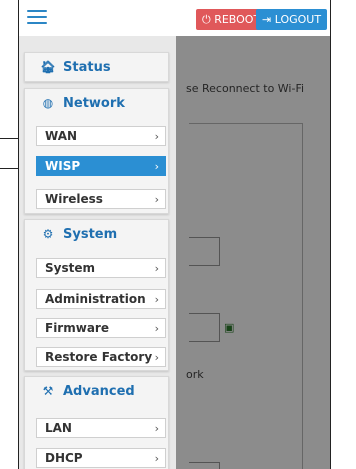  I want to click on top-bar: ⏻ REBOOT ⇥ LOGOUT, so click(174, 18).